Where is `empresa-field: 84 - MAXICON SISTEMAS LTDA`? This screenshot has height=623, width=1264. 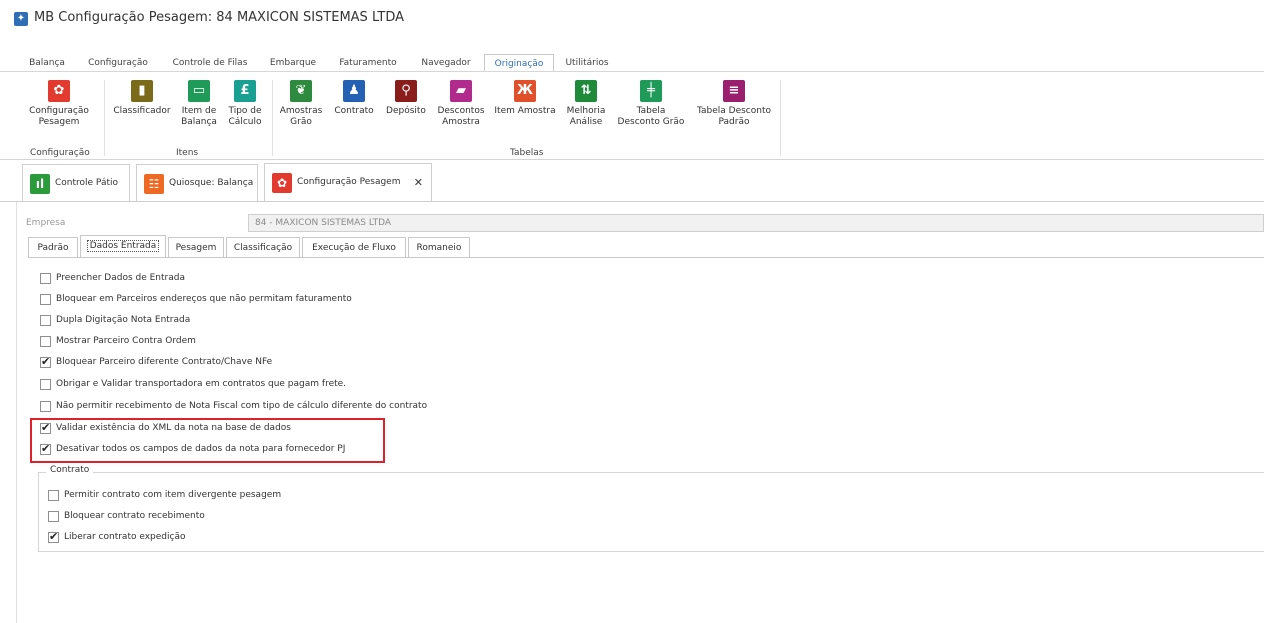
empresa-field: 84 - MAXICON SISTEMAS LTDA is located at coordinates (756, 223).